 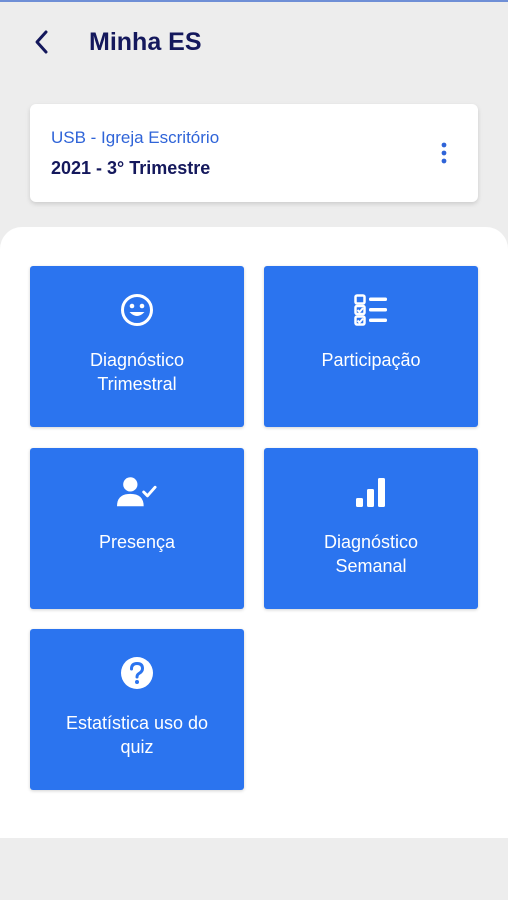 What do you see at coordinates (137, 735) in the screenshot?
I see `tile-label: Estatística uso do quiz` at bounding box center [137, 735].